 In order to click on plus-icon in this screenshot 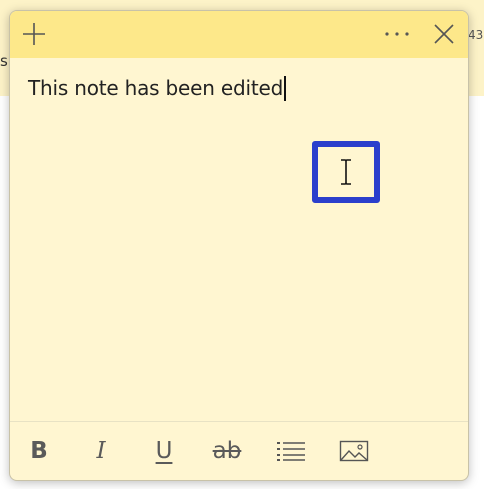, I will do `click(34, 34)`.